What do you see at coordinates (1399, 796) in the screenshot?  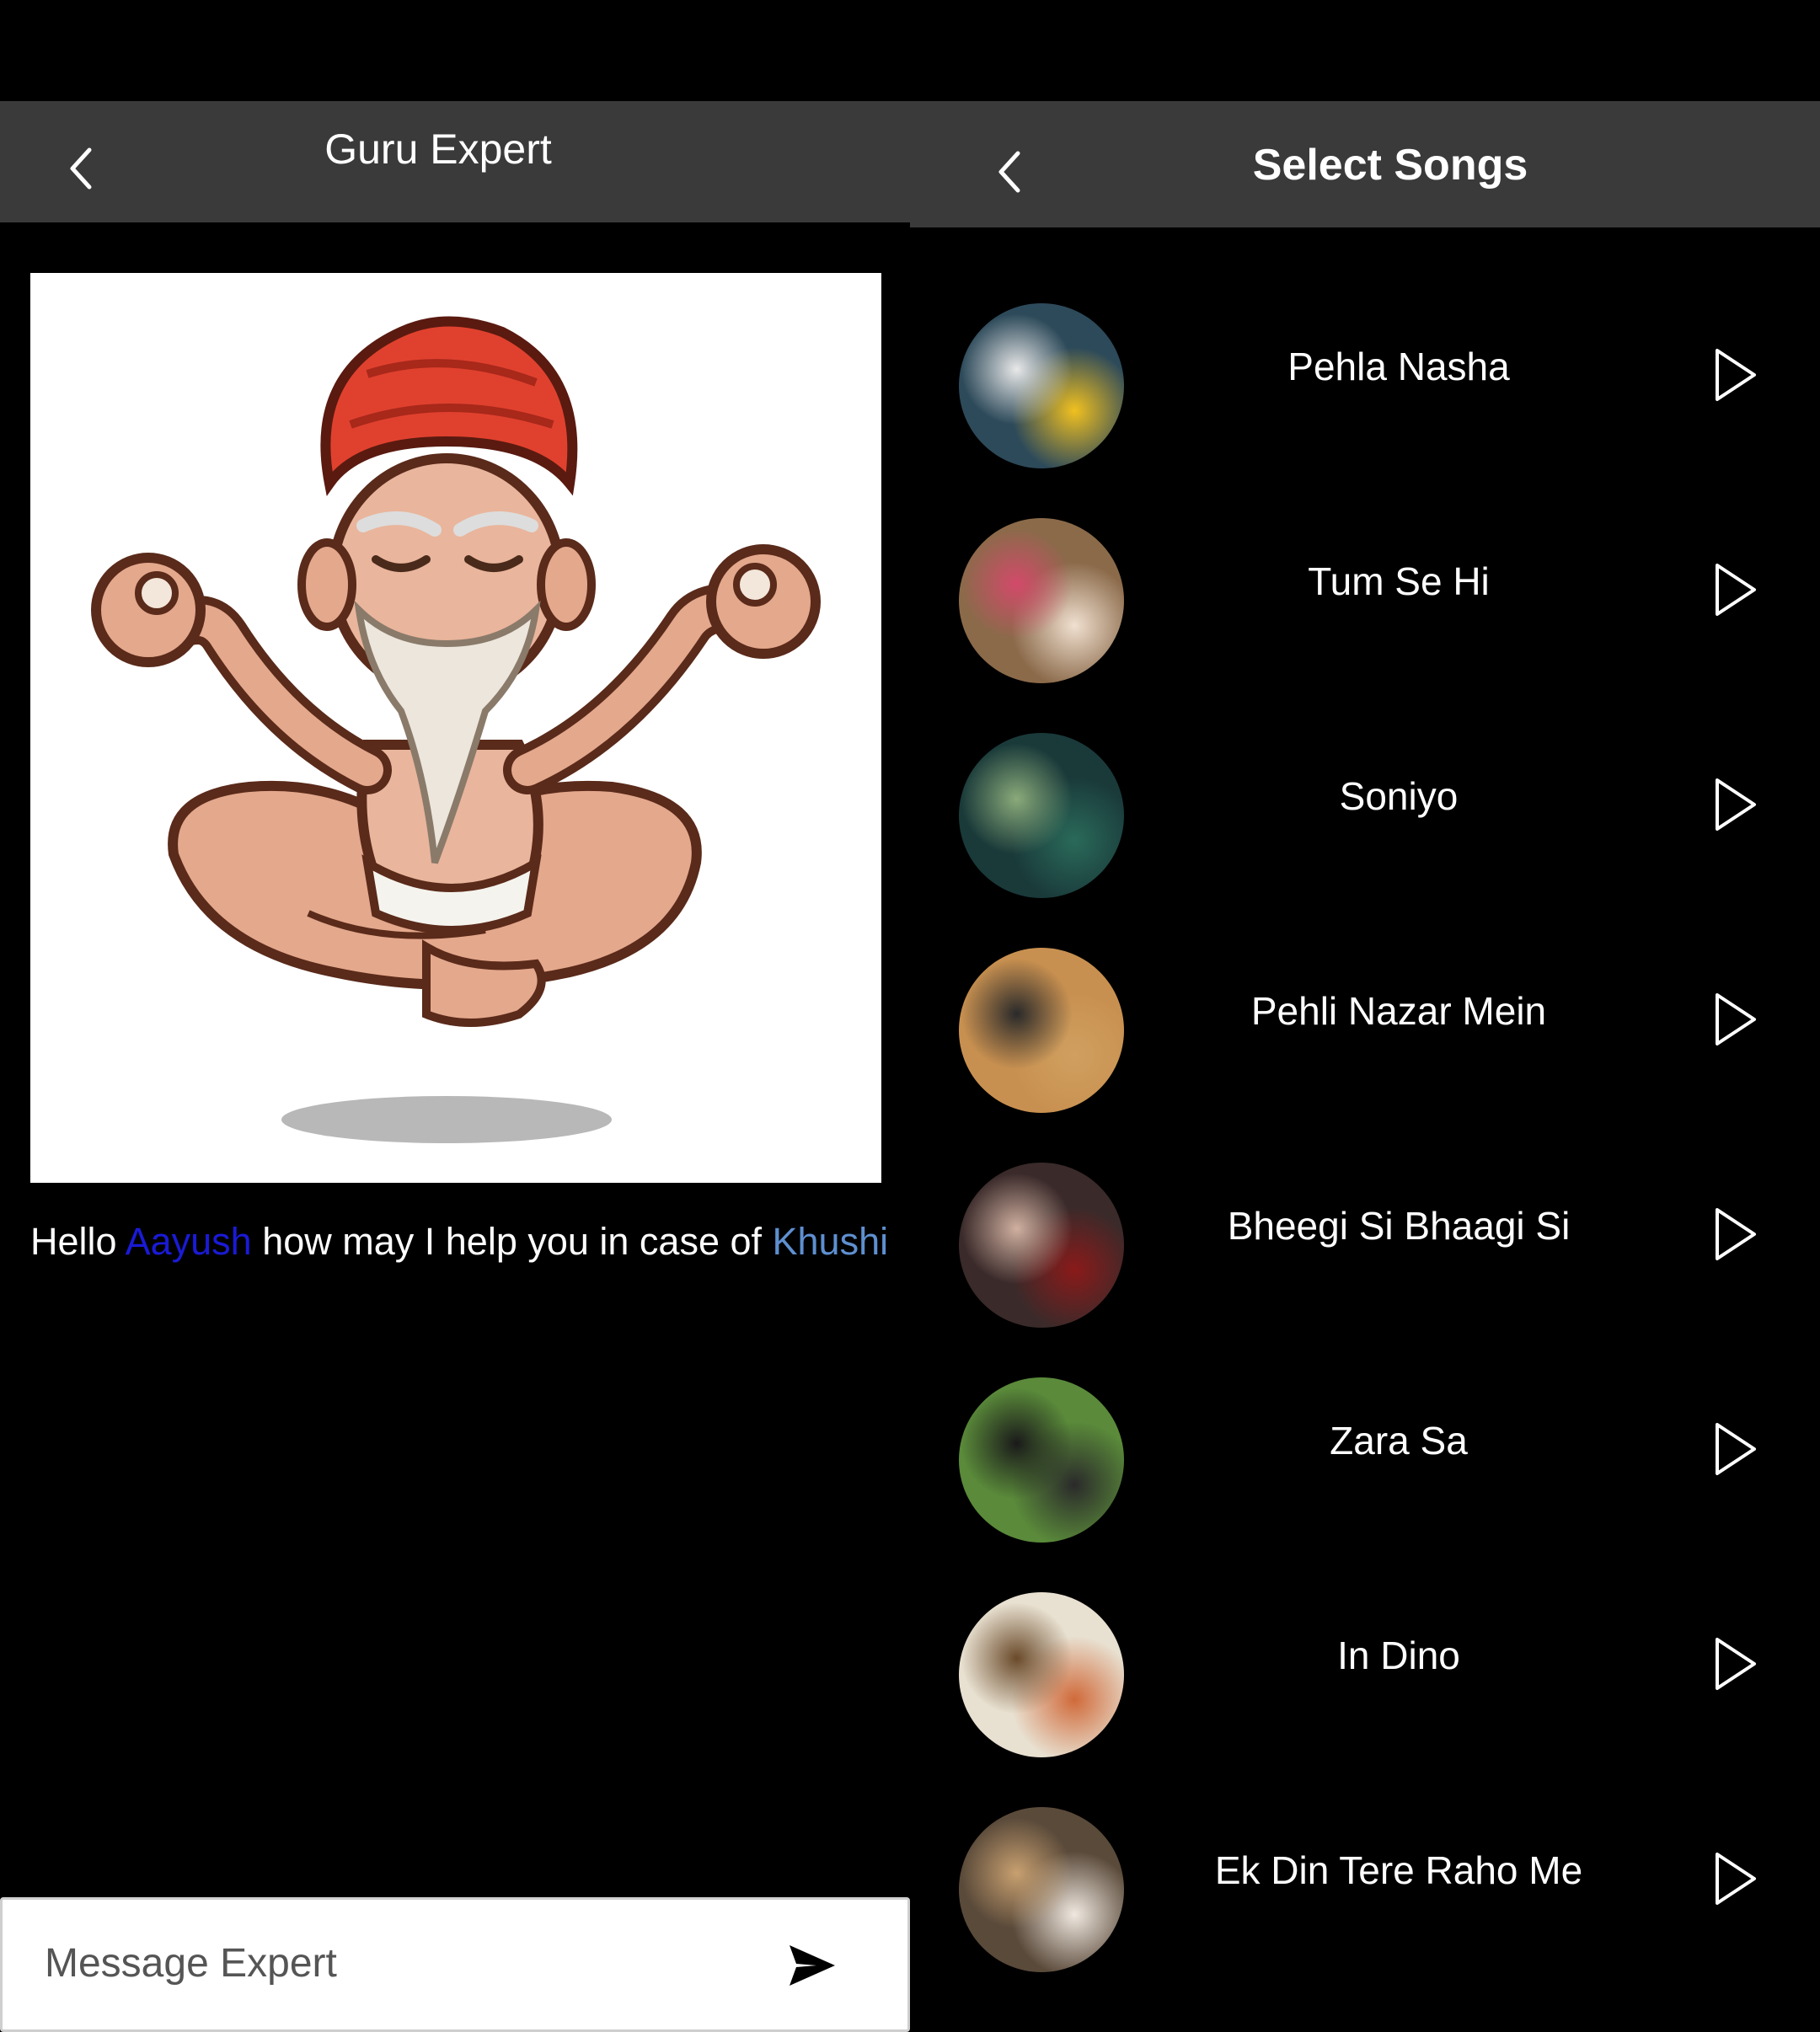 I see `song-title: Soniyo` at bounding box center [1399, 796].